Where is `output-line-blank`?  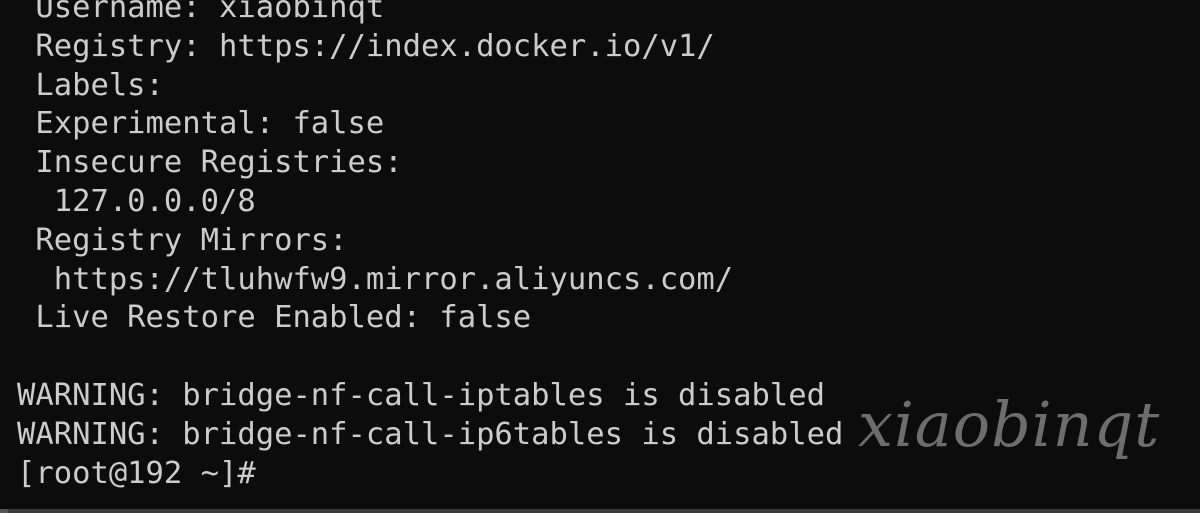 output-line-blank is located at coordinates (430, 357).